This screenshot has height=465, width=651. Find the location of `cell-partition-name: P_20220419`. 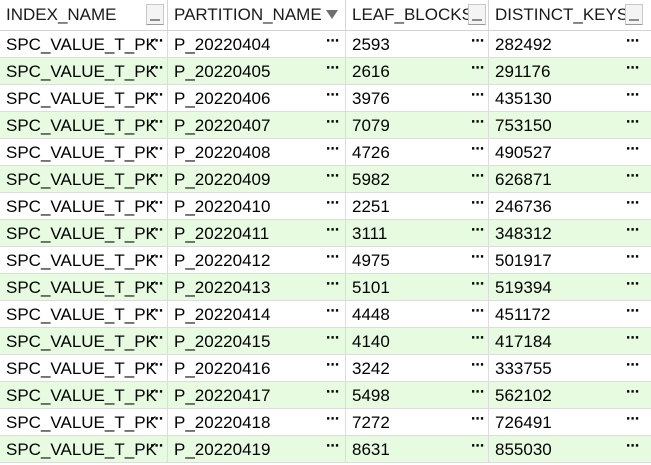

cell-partition-name: P_20220419 is located at coordinates (257, 449).